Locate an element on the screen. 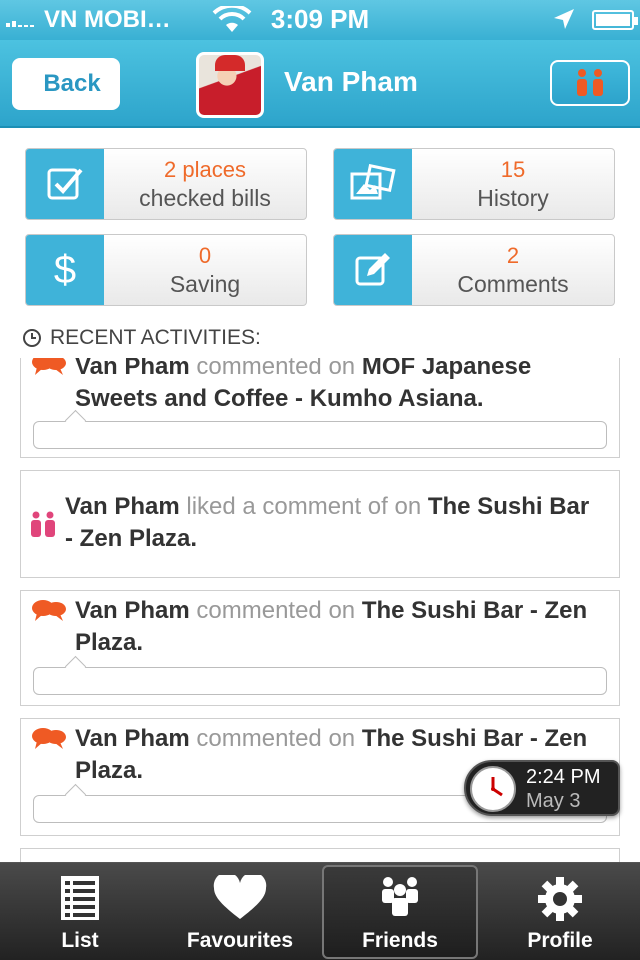 This screenshot has width=640, height=960. location-arrow-icon is located at coordinates (564, 19).